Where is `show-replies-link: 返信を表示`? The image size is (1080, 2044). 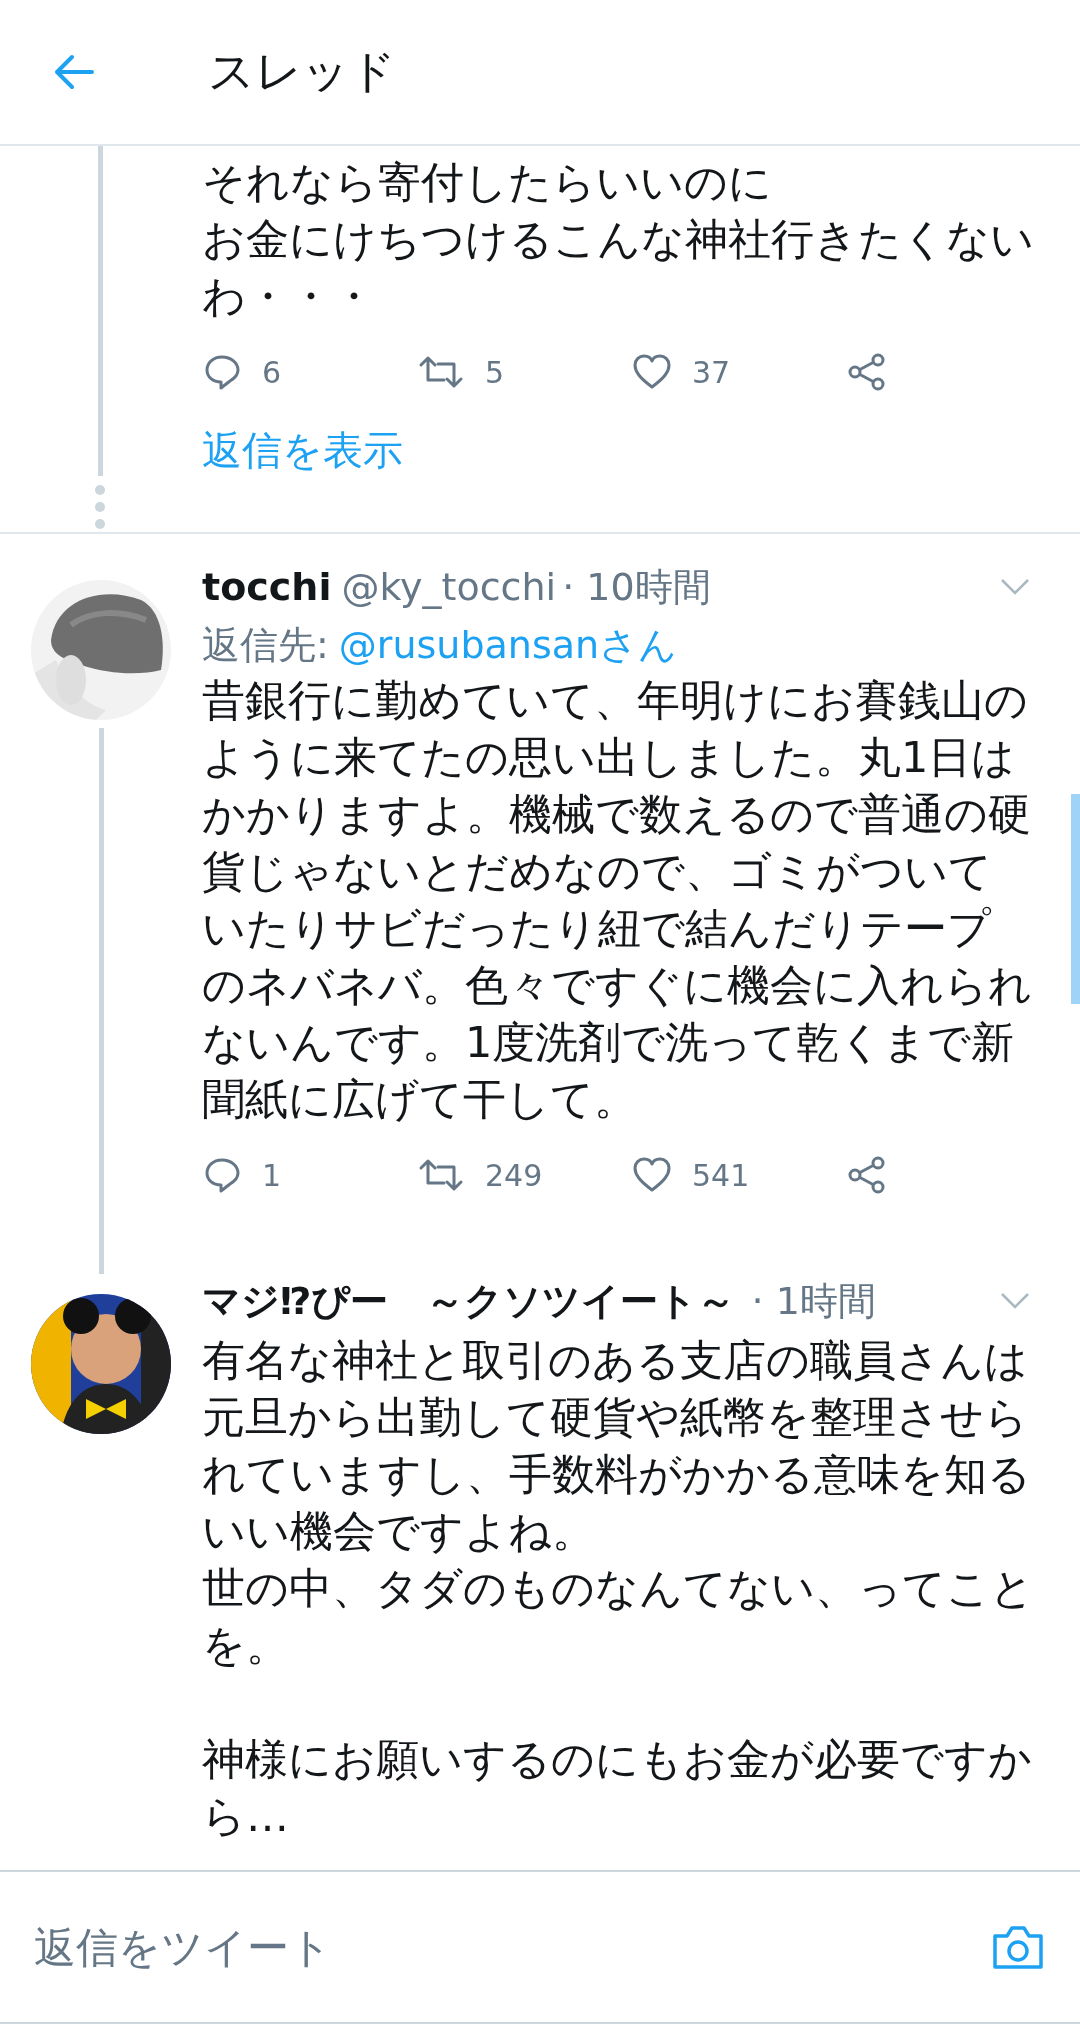
show-replies-link: 返信を表示 is located at coordinates (302, 450).